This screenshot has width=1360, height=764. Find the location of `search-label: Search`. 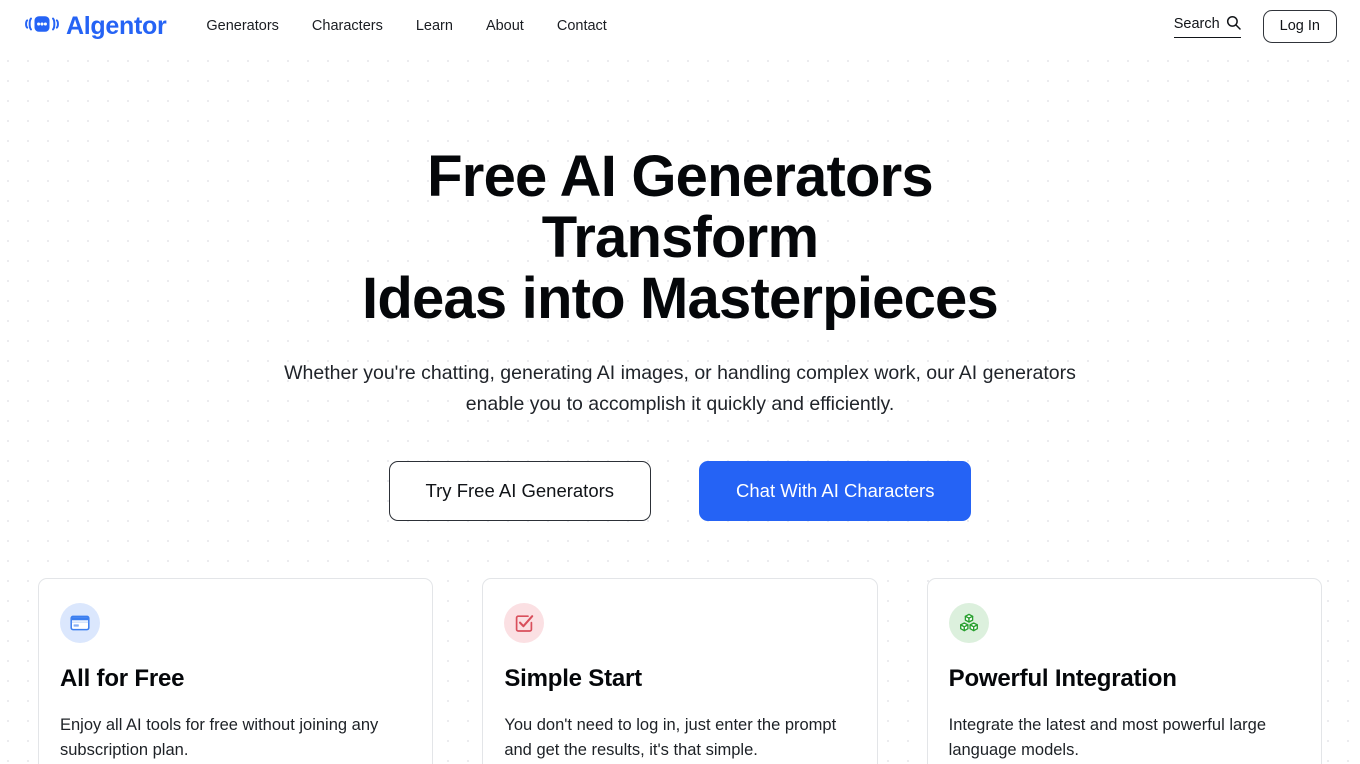

search-label: Search is located at coordinates (1196, 23).